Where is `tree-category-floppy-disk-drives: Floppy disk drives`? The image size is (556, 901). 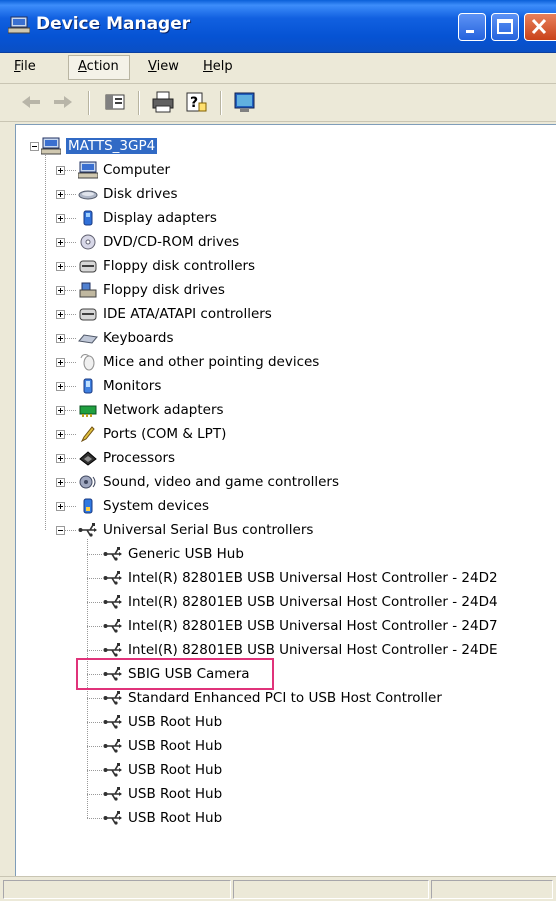 tree-category-floppy-disk-drives: Floppy disk drives is located at coordinates (286, 290).